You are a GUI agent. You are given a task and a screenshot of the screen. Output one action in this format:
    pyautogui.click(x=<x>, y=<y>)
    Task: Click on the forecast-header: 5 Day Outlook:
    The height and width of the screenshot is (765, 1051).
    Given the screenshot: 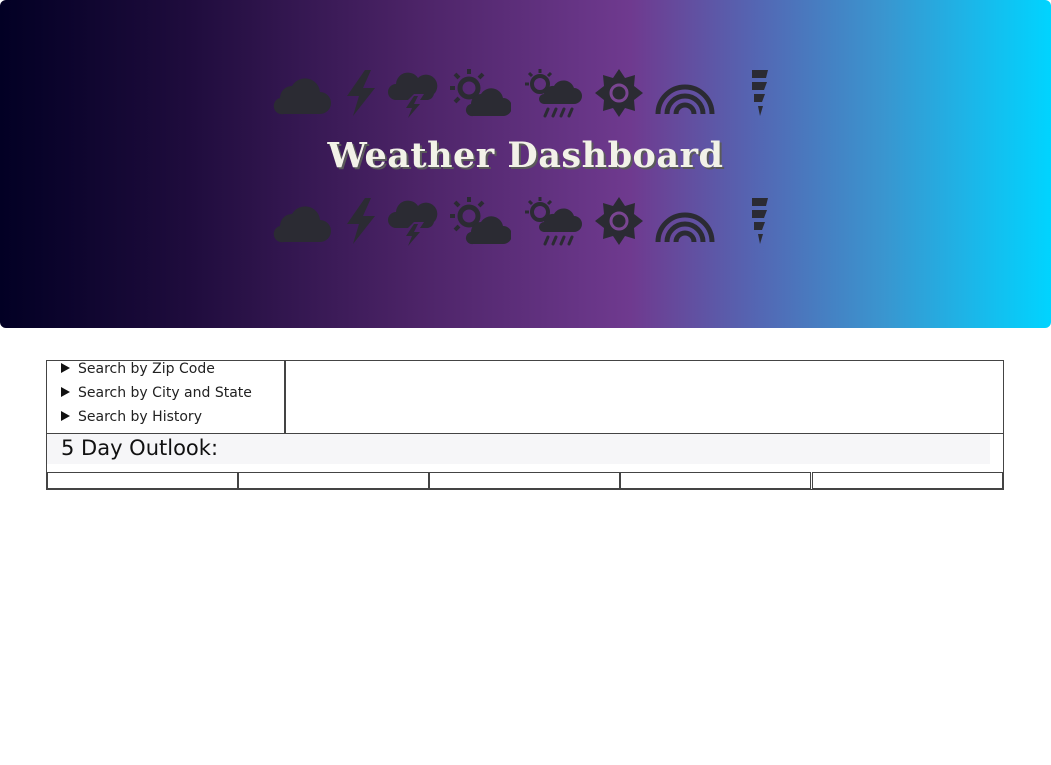 What is the action you would take?
    pyautogui.click(x=518, y=449)
    